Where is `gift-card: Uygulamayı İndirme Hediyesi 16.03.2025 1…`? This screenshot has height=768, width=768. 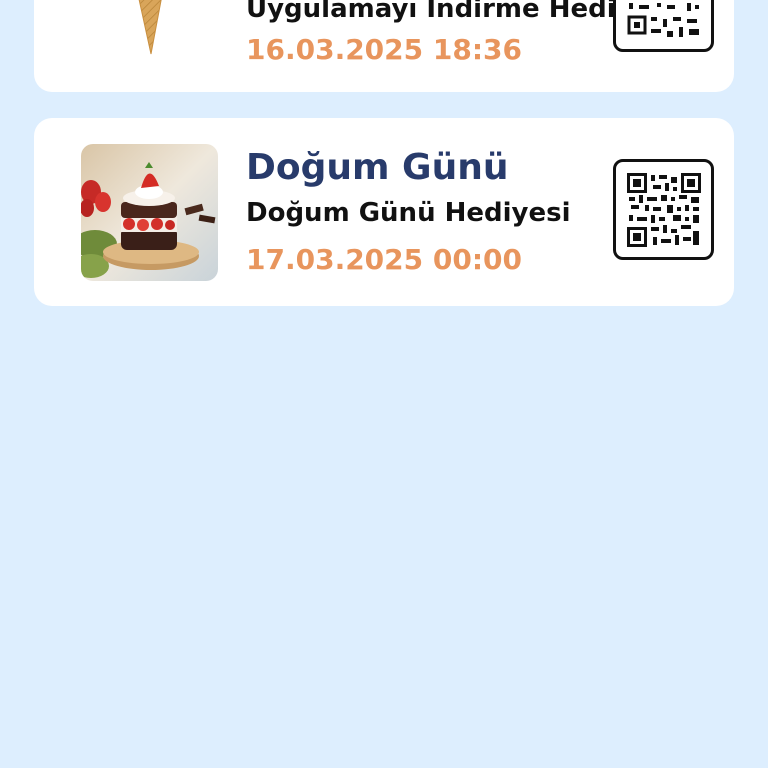
gift-card: Uygulamayı İndirme Hediyesi 16.03.2025 1… is located at coordinates (384, 46).